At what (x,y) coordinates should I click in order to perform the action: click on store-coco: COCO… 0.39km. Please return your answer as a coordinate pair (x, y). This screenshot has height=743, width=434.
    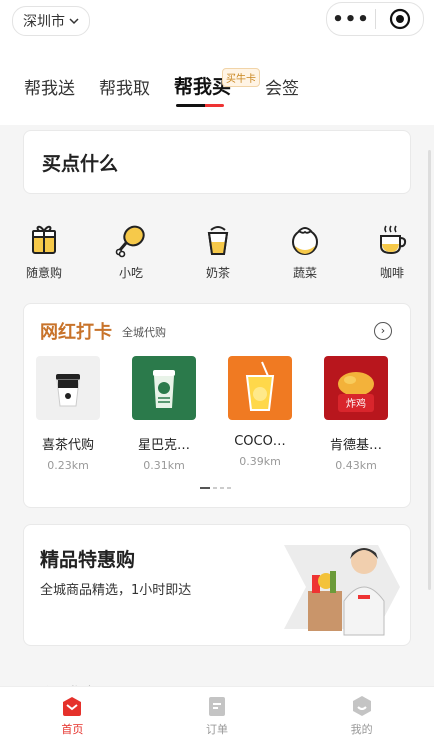
    Looking at the image, I should click on (260, 414).